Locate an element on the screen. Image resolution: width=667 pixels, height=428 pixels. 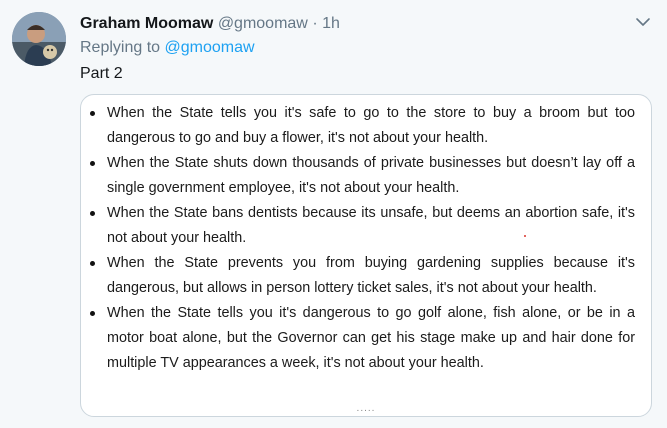
avatar is located at coordinates (39, 39).